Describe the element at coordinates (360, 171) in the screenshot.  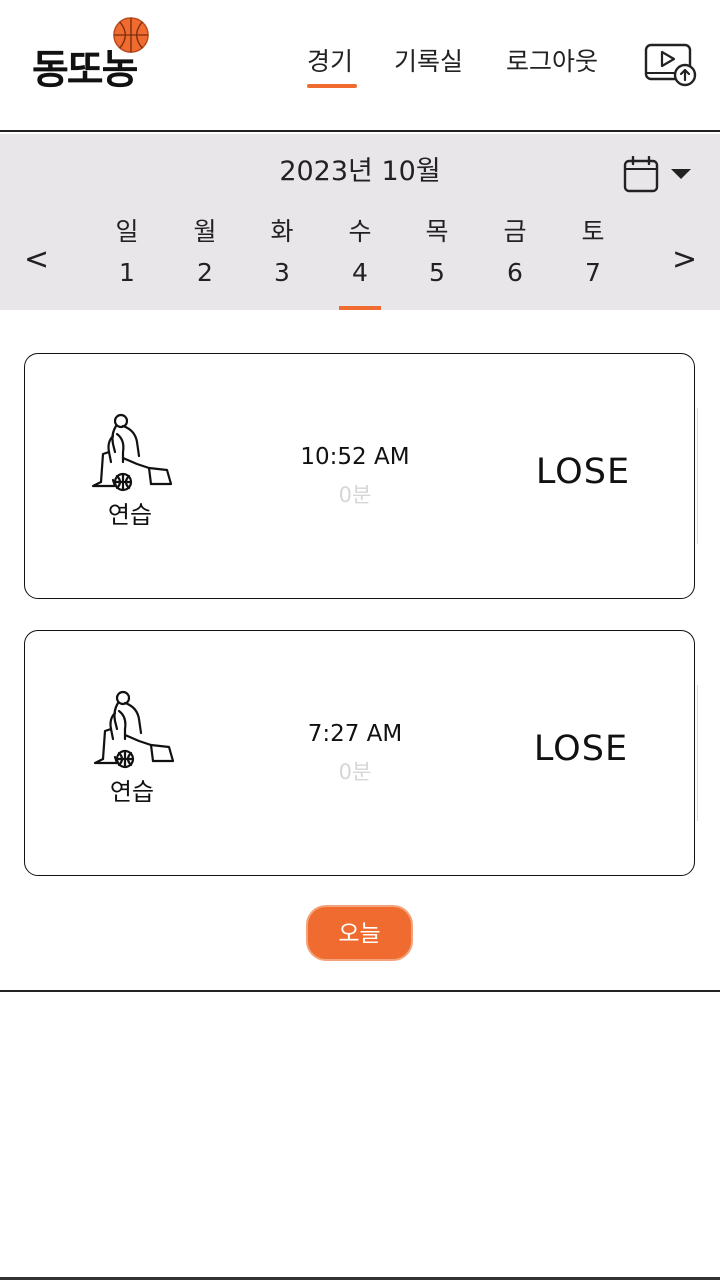
I see `month-label: 2023년 10월` at that location.